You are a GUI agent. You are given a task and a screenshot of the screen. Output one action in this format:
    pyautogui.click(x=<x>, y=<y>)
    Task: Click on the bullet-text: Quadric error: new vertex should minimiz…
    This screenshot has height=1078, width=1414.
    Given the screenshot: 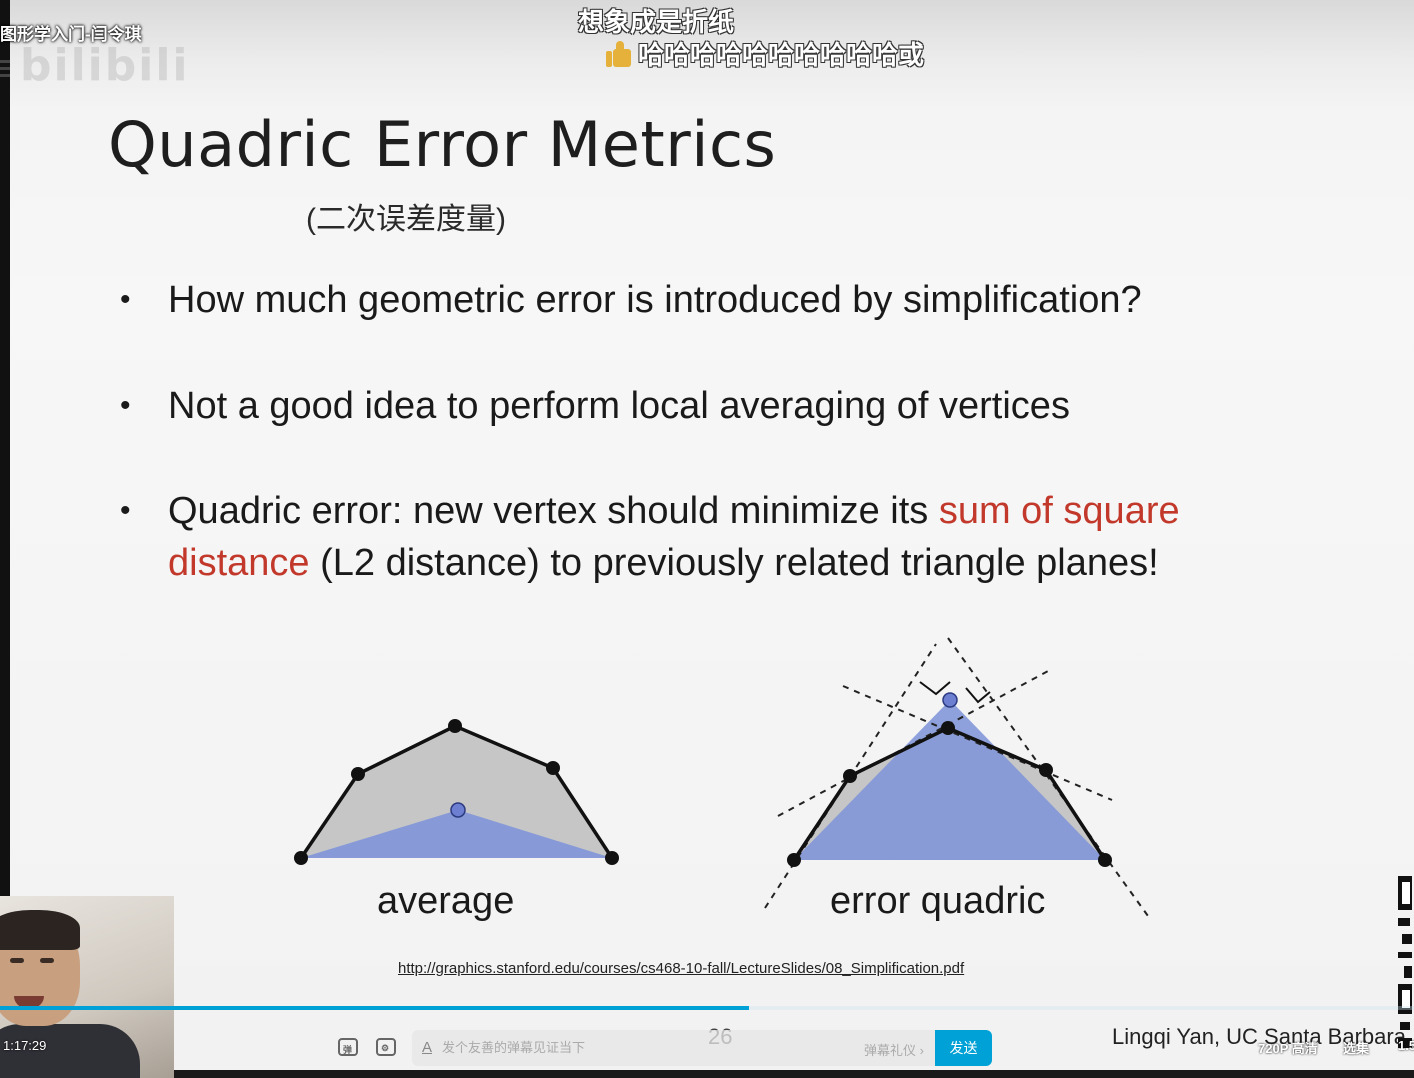 What is the action you would take?
    pyautogui.click(x=748, y=537)
    